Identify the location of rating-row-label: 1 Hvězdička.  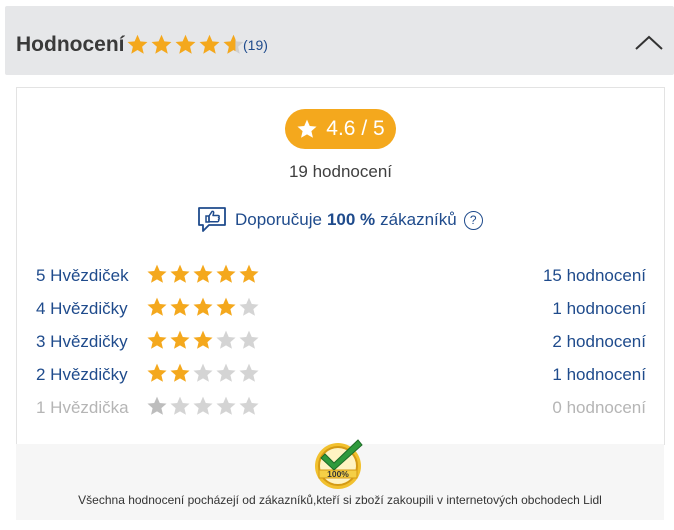
(82, 408).